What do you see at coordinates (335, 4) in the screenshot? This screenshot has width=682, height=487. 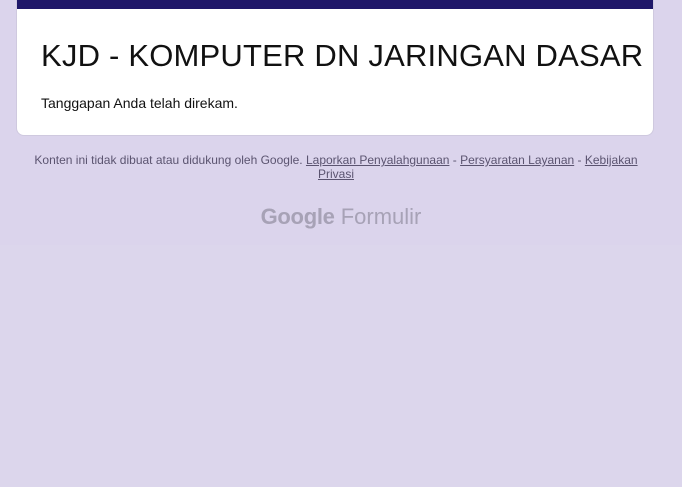 I see `card-accent-bar` at bounding box center [335, 4].